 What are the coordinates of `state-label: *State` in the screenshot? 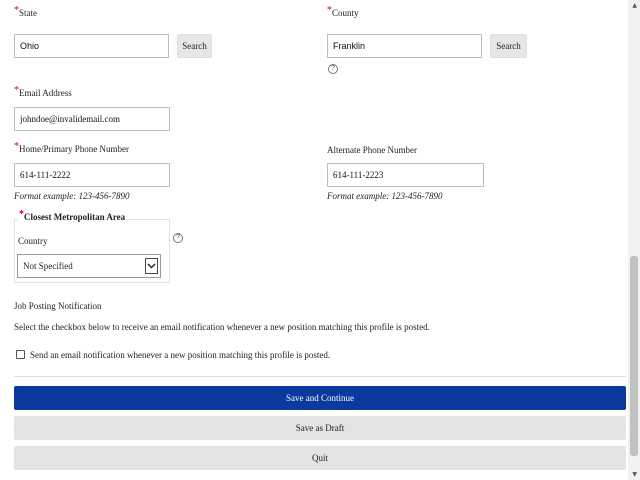 It's located at (25, 11).